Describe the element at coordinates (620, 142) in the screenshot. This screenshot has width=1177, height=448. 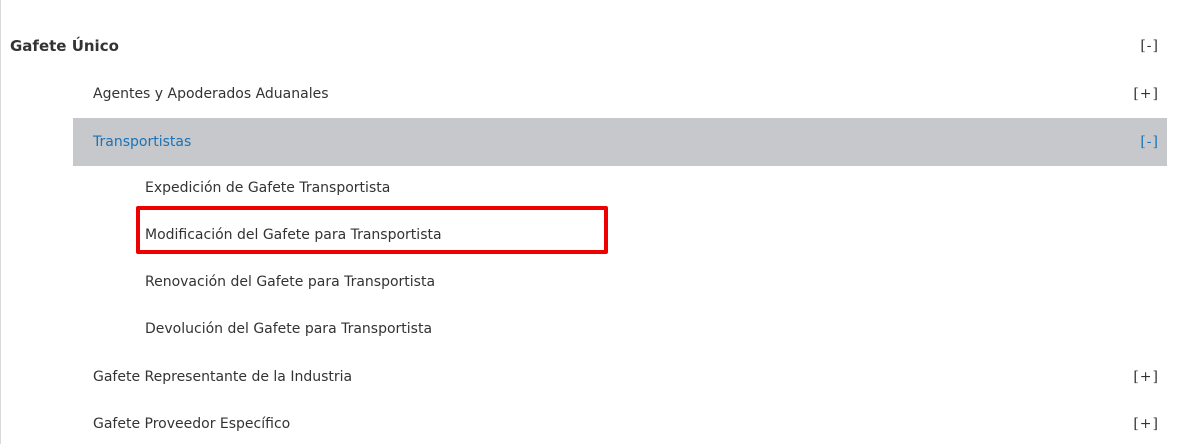
I see `menu-item-transportistas: Transportistas [-]` at that location.